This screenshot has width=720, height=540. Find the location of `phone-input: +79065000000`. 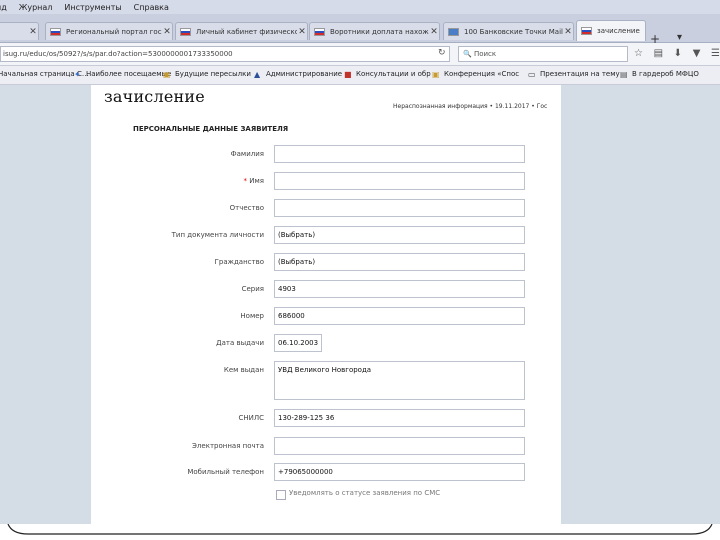

phone-input: +79065000000 is located at coordinates (399, 472).